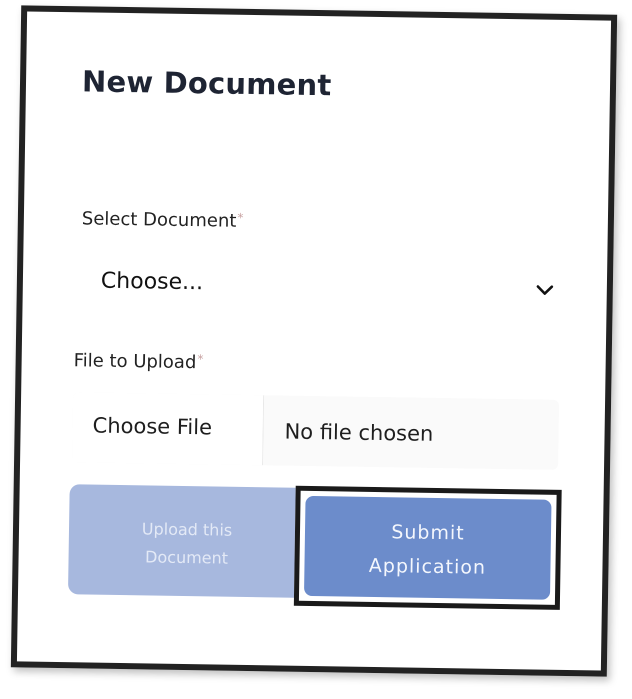 This screenshot has width=632, height=699. What do you see at coordinates (545, 290) in the screenshot?
I see `chevron-down-icon` at bounding box center [545, 290].